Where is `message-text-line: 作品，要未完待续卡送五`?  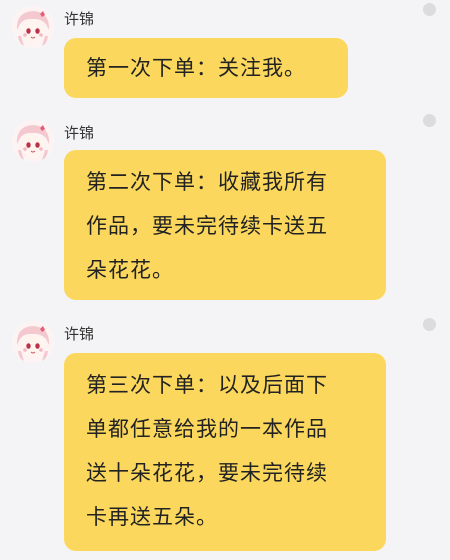
message-text-line: 作品，要未完待续卡送五 is located at coordinates (207, 226).